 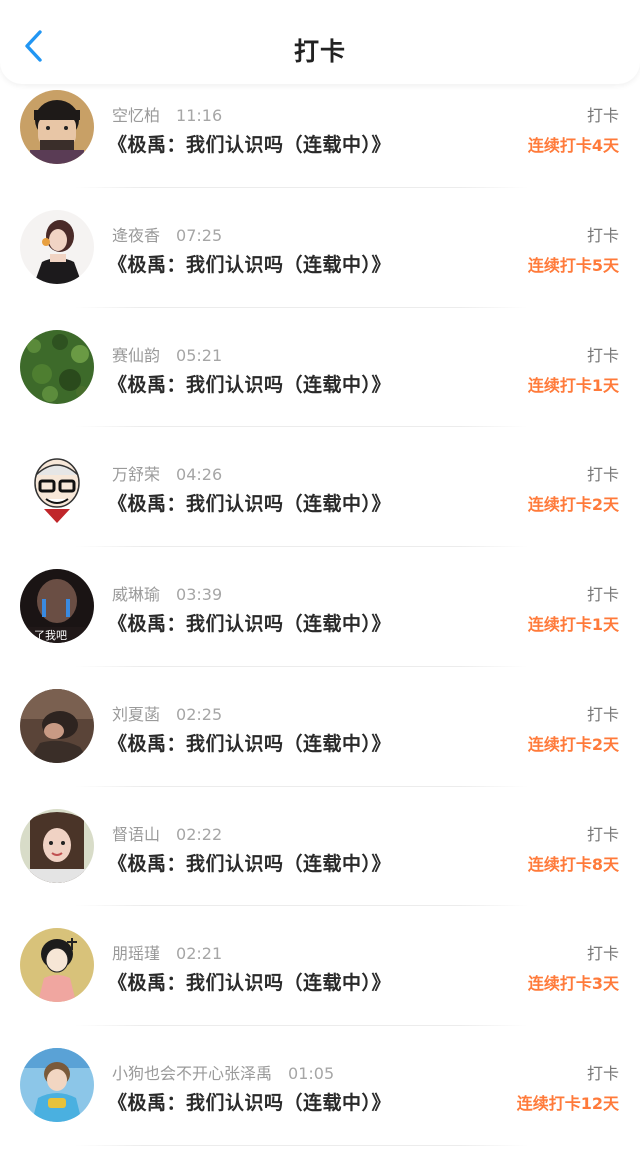 I want to click on checkin-time: 11:16, so click(x=199, y=115).